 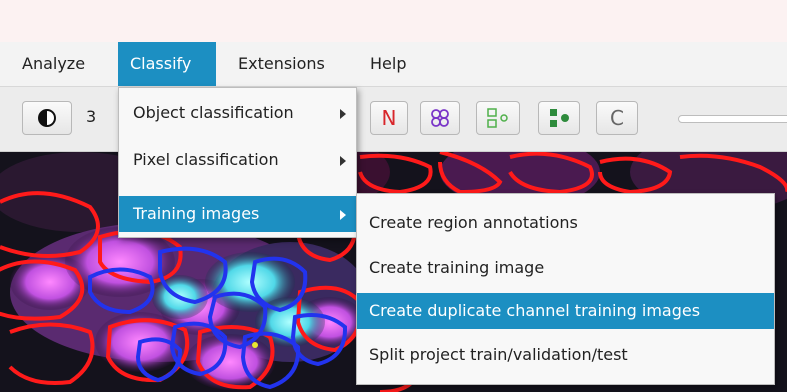 I want to click on menu-item-label: Object classification, so click(x=213, y=112).